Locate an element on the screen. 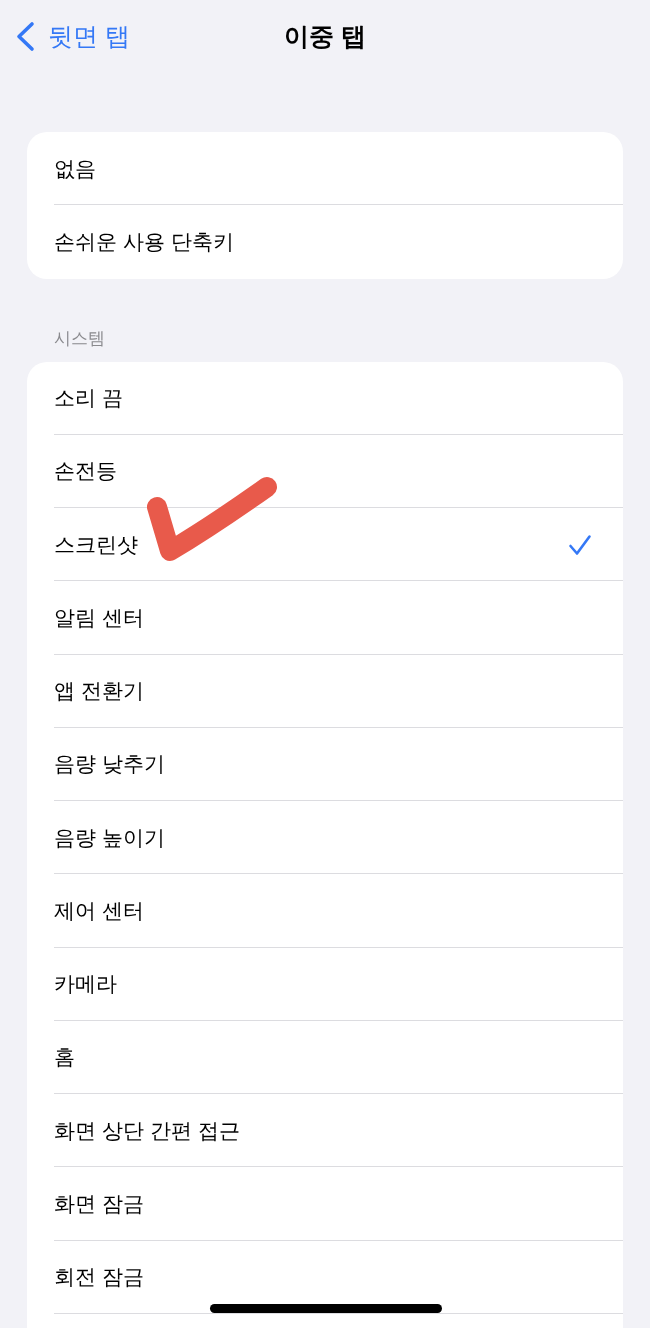 The image size is (650, 1328). back-chevron-icon is located at coordinates (25, 36).